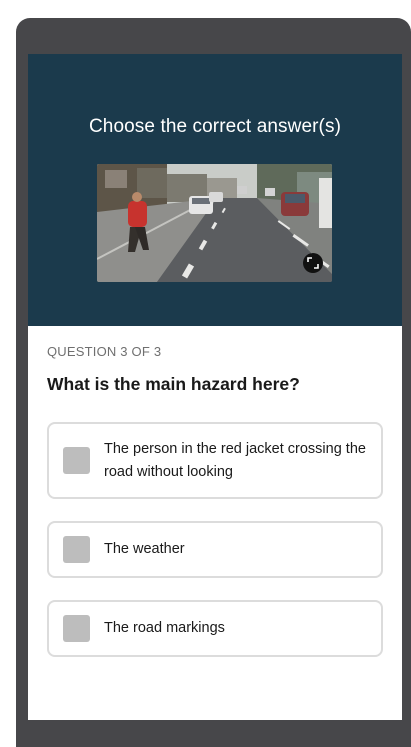 This screenshot has height=747, width=411. What do you see at coordinates (144, 549) in the screenshot?
I see `answer-label: The weather` at bounding box center [144, 549].